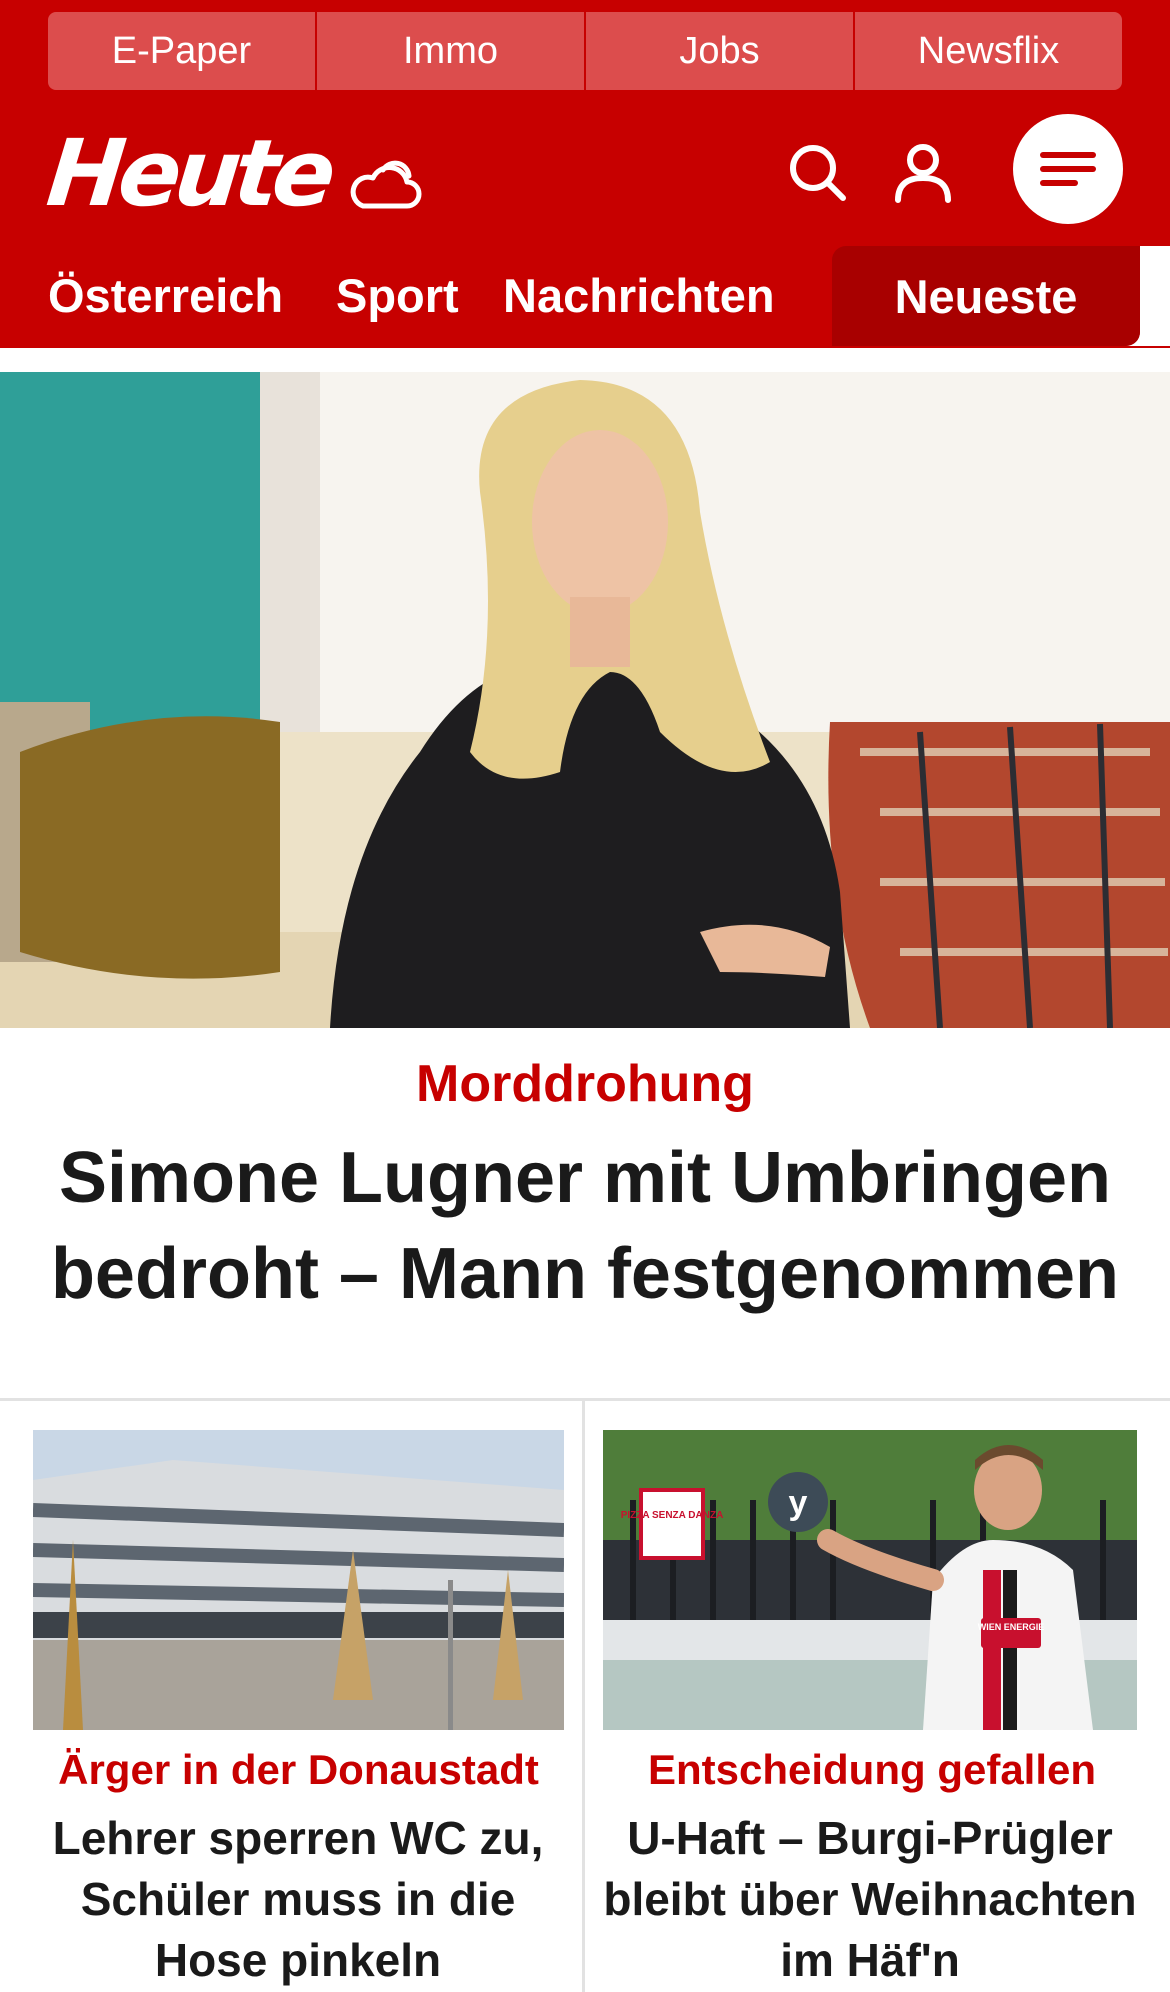  Describe the element at coordinates (818, 173) in the screenshot. I see `search-icon` at that location.